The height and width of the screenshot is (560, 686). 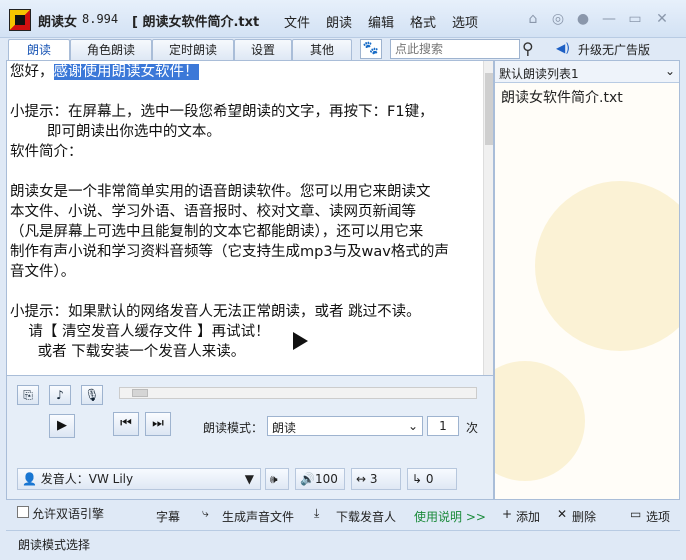 What do you see at coordinates (140, 393) in the screenshot?
I see `progress-thumb` at bounding box center [140, 393].